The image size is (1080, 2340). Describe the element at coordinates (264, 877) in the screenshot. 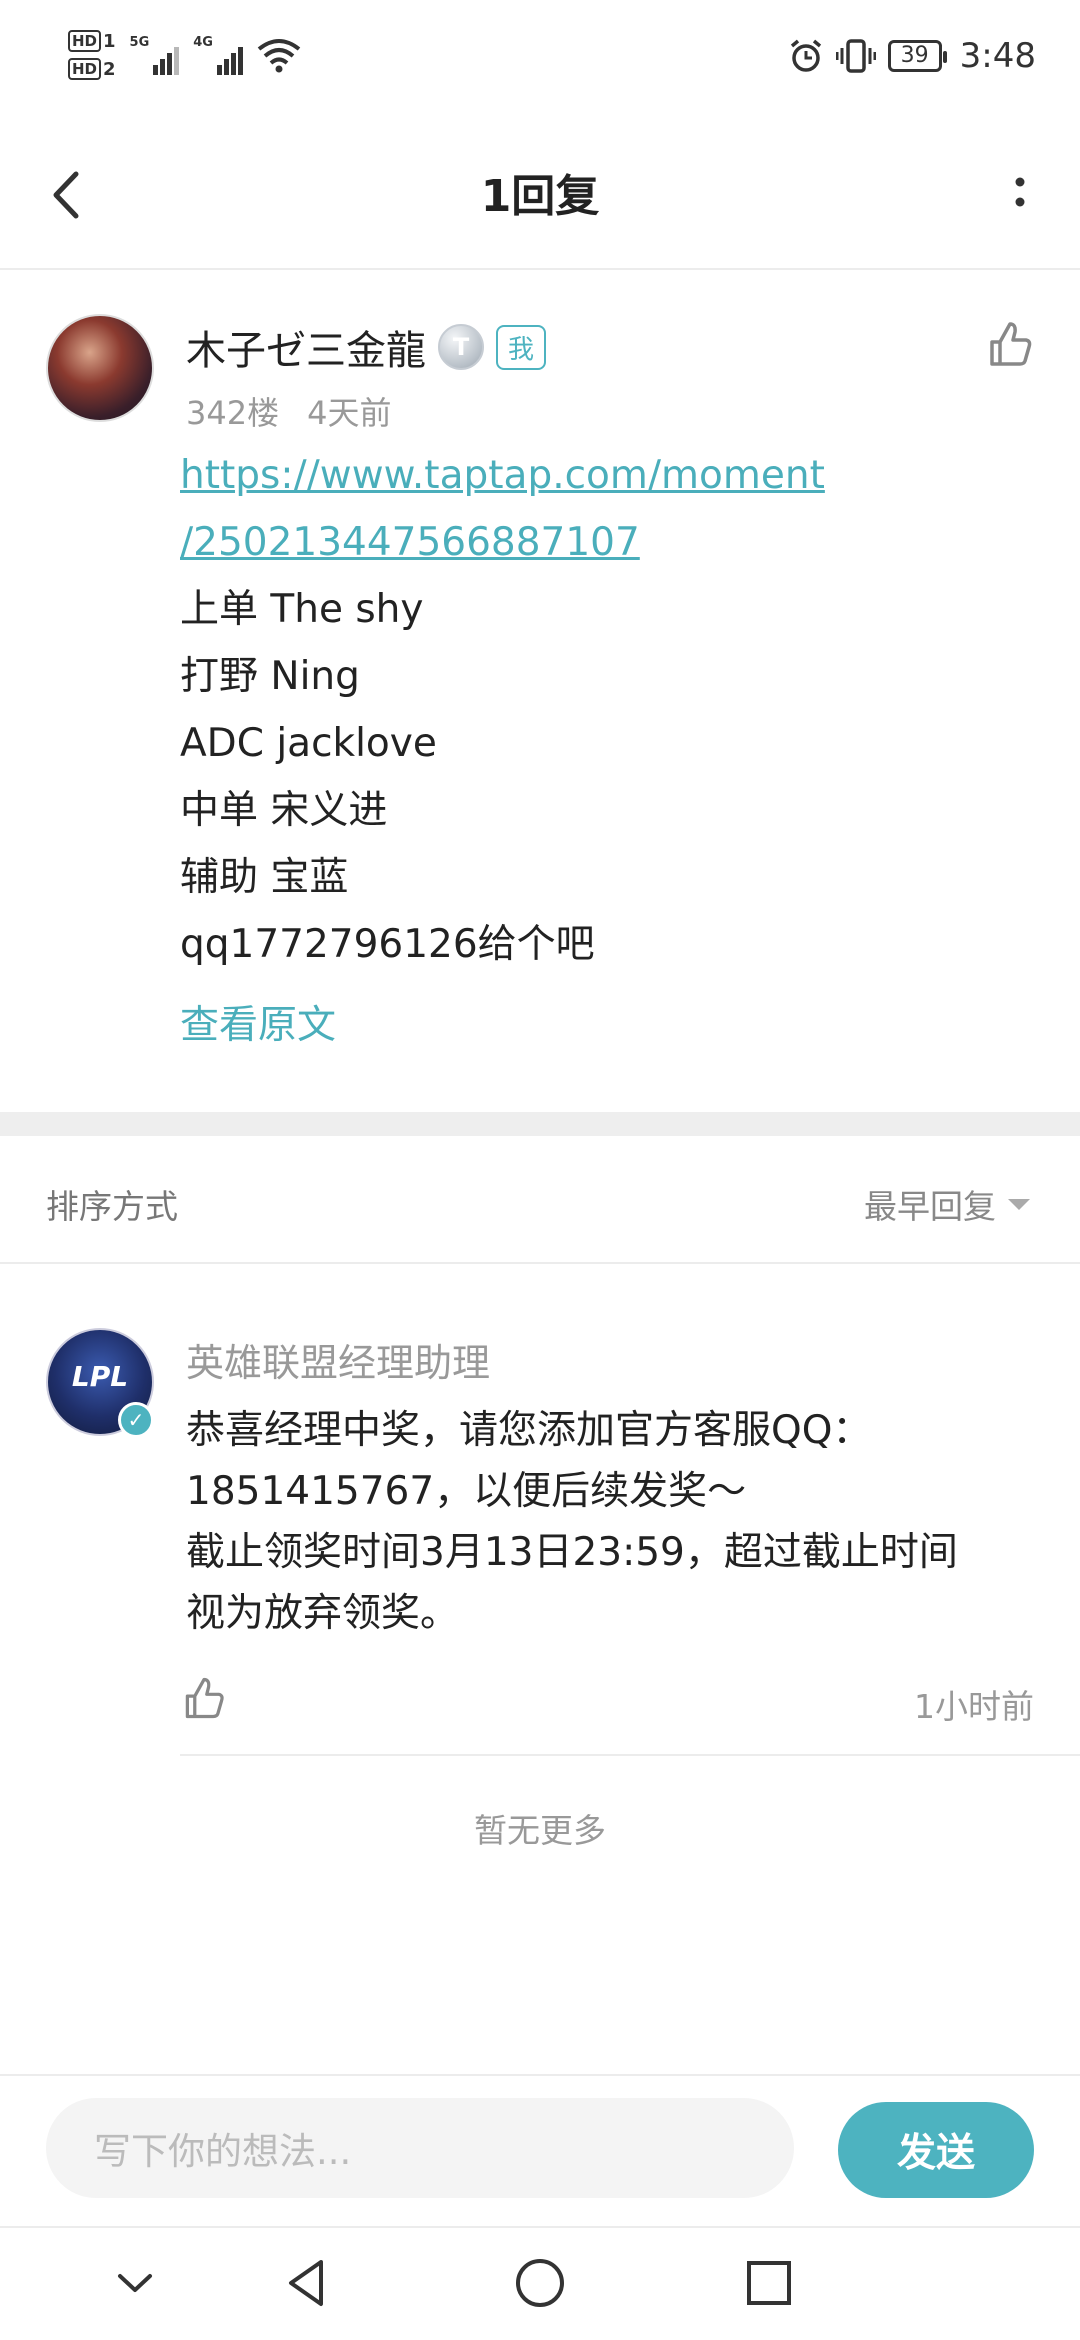

I see `content-line: 辅助 宝蓝` at that location.